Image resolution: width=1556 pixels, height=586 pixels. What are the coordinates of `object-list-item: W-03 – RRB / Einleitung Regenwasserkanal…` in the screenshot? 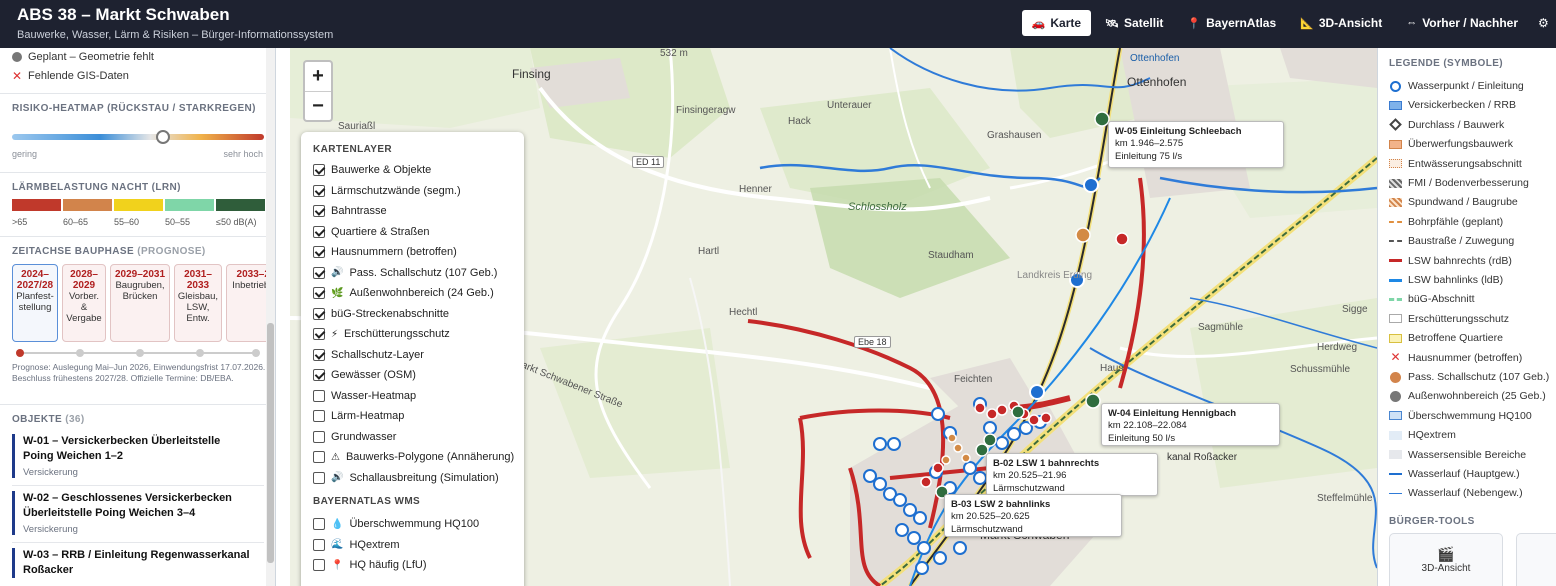 It's located at (132, 563).